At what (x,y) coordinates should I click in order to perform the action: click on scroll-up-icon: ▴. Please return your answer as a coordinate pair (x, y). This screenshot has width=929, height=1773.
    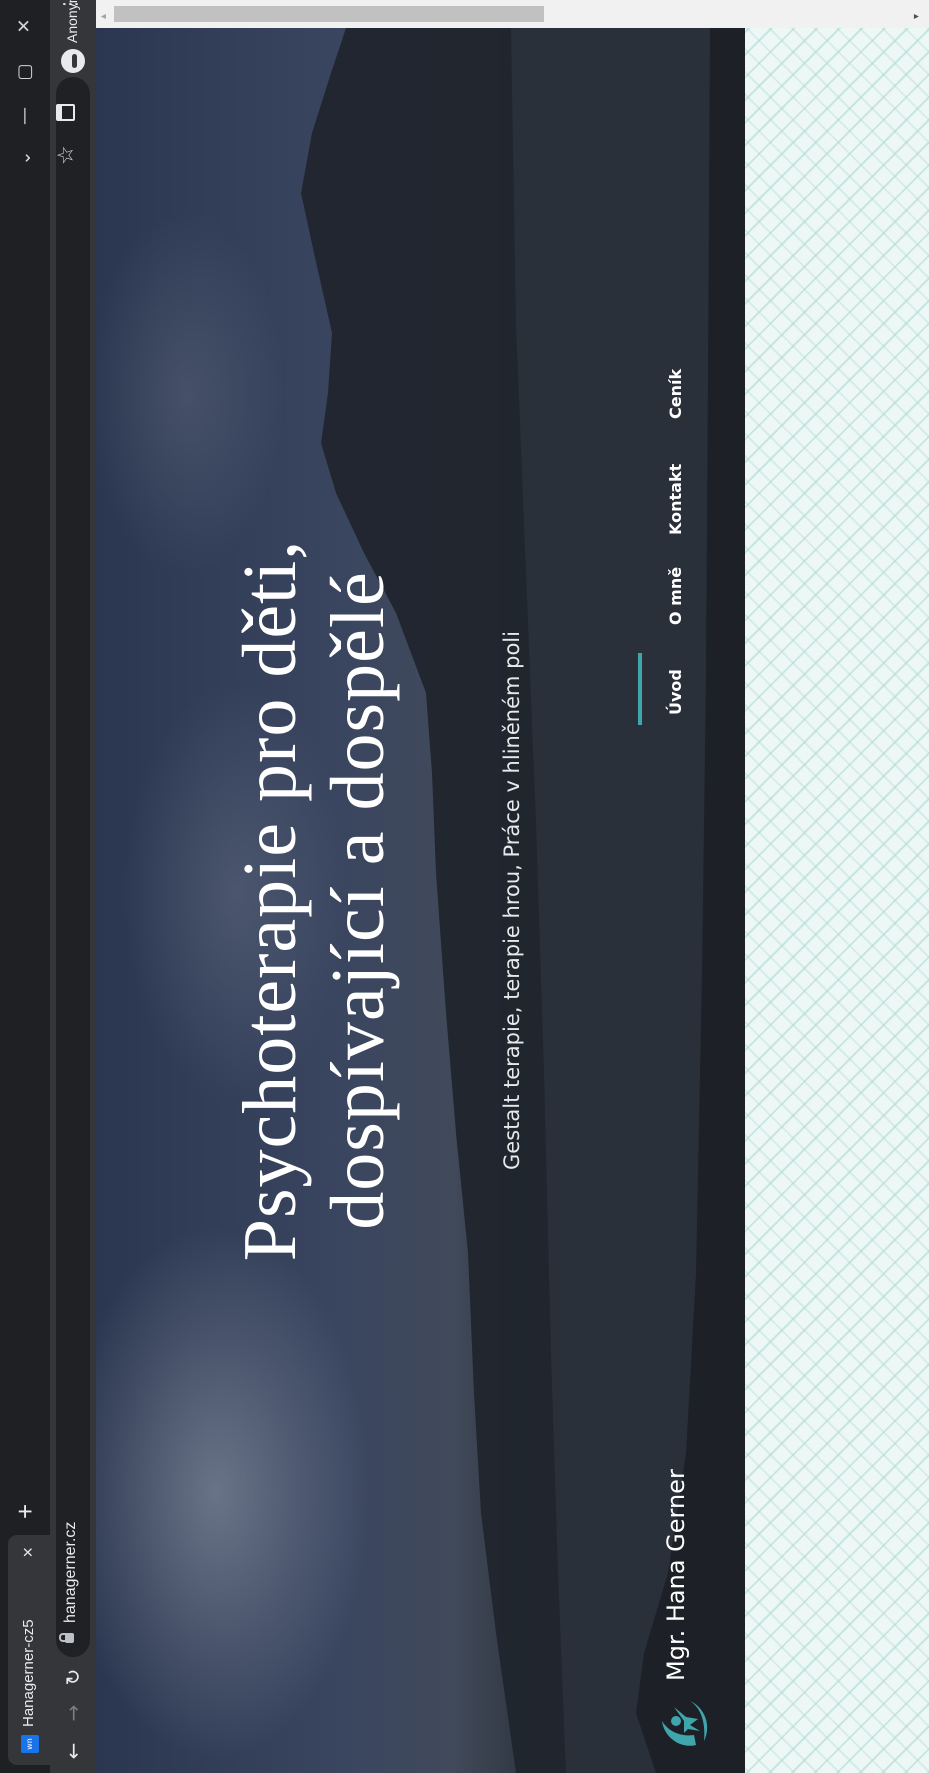
    Looking at the image, I should click on (104, 16).